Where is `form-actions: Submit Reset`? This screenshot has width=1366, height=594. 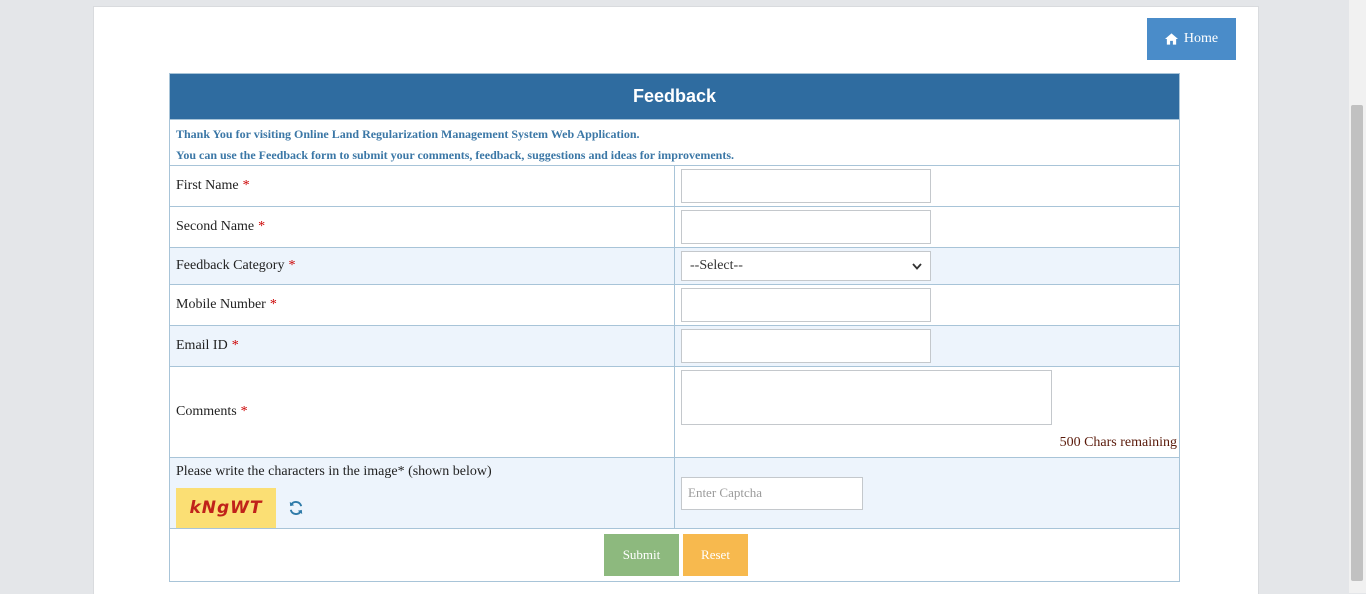 form-actions: Submit Reset is located at coordinates (674, 554).